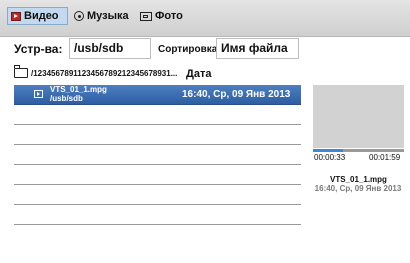 Image resolution: width=410 pixels, height=263 pixels. Describe the element at coordinates (169, 16) in the screenshot. I see `tab-photo-label: Фото` at that location.